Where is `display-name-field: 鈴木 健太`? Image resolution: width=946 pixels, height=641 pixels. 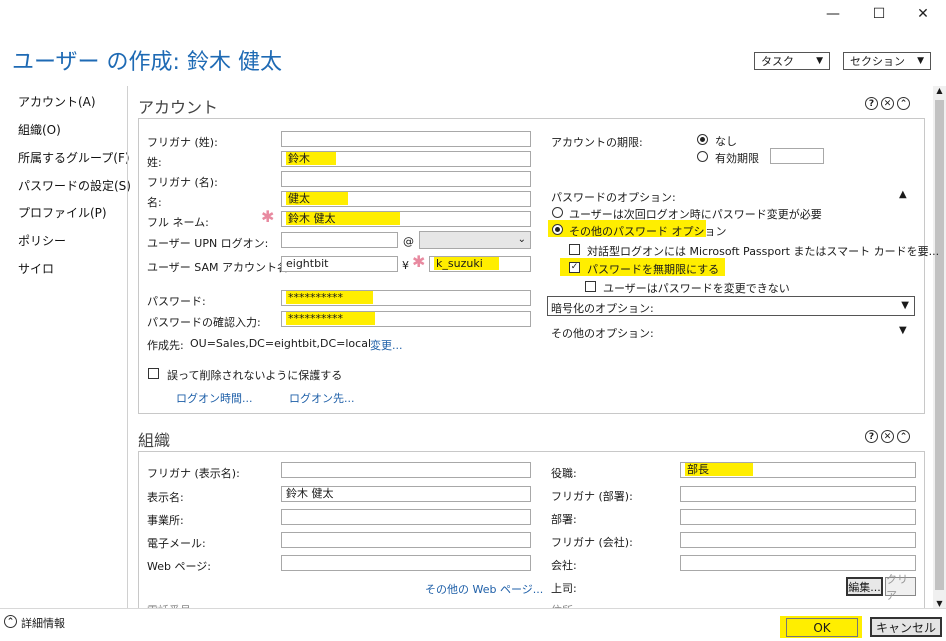
display-name-field: 鈴木 健太 is located at coordinates (406, 494).